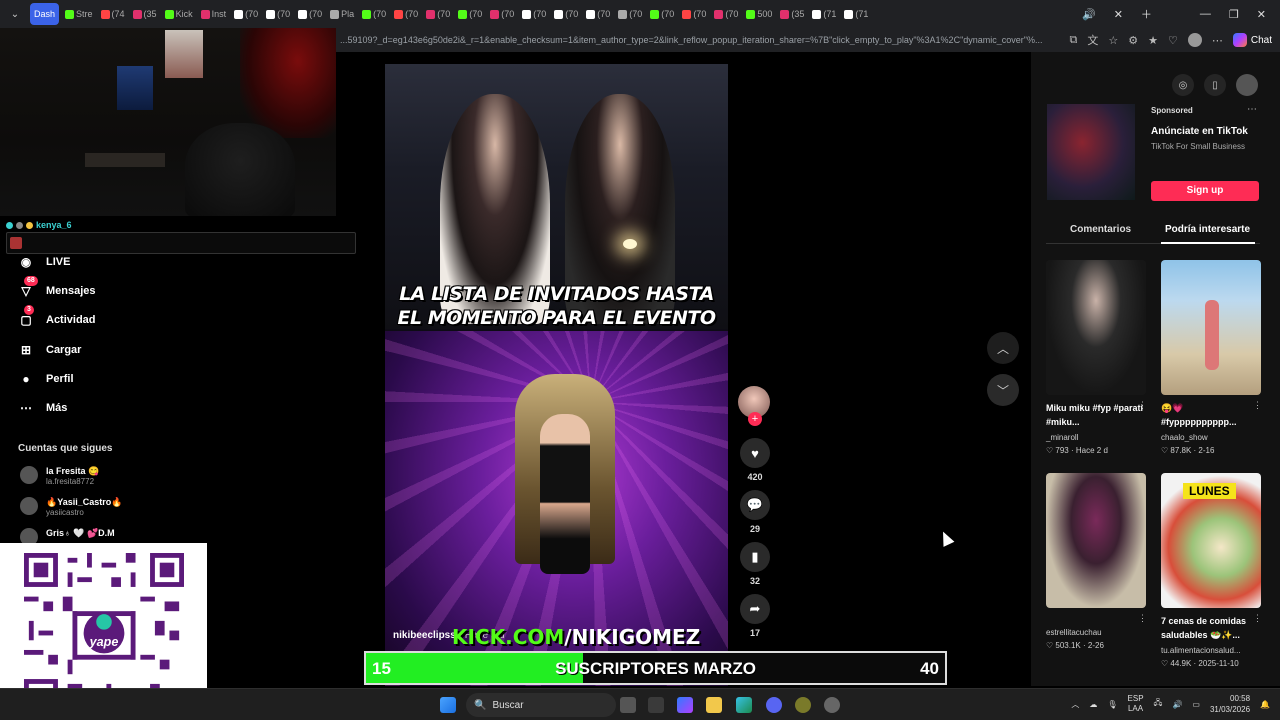 The height and width of the screenshot is (720, 1280). What do you see at coordinates (45, 379) in the screenshot?
I see `sidebar-item-perfil: ● Perfil` at bounding box center [45, 379].